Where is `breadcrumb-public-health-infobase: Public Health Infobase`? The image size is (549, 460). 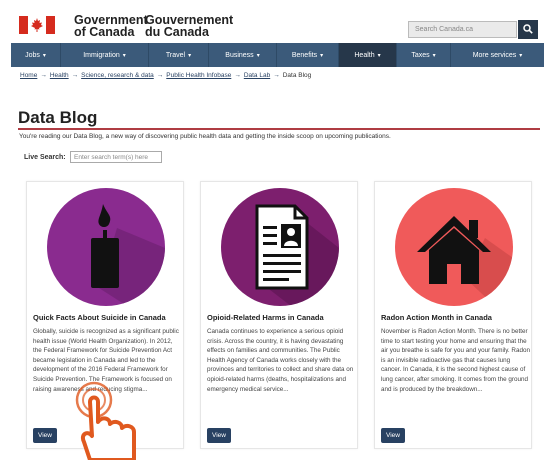
breadcrumb-public-health-infobase: Public Health Infobase is located at coordinates (198, 75).